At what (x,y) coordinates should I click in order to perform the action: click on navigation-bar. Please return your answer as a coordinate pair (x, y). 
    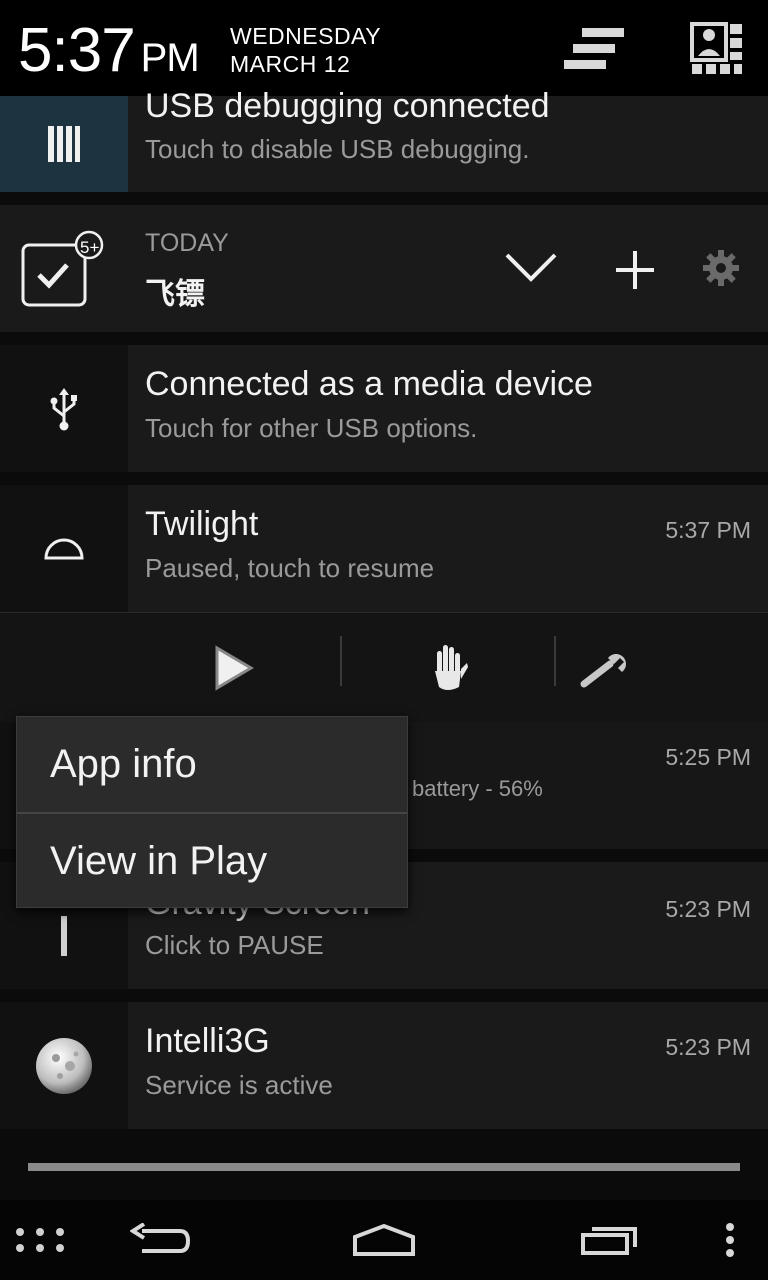
    Looking at the image, I should click on (384, 1240).